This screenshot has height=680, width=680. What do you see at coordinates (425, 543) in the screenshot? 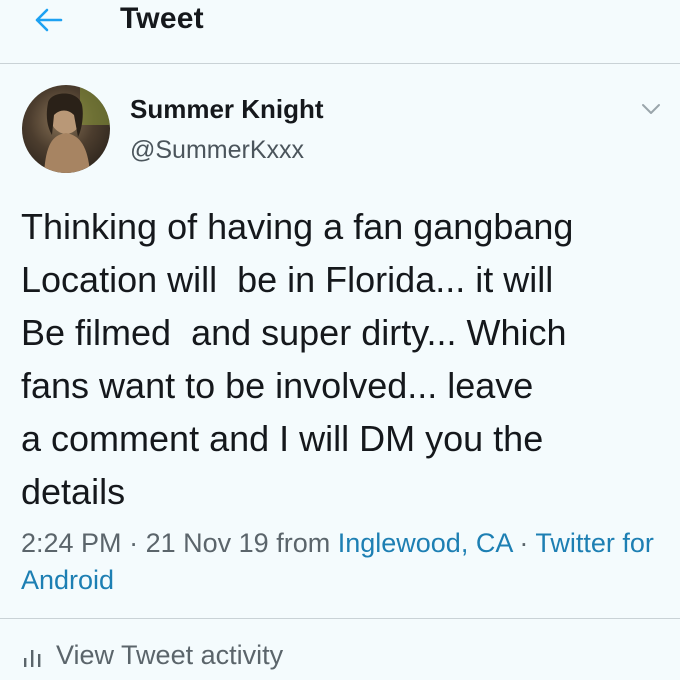
I see `location-link: Inglewood, CA` at bounding box center [425, 543].